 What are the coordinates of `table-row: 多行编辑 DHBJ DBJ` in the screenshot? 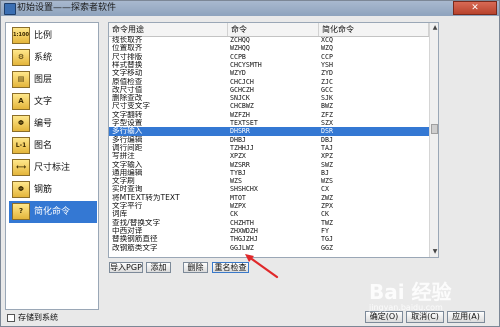 It's located at (269, 140).